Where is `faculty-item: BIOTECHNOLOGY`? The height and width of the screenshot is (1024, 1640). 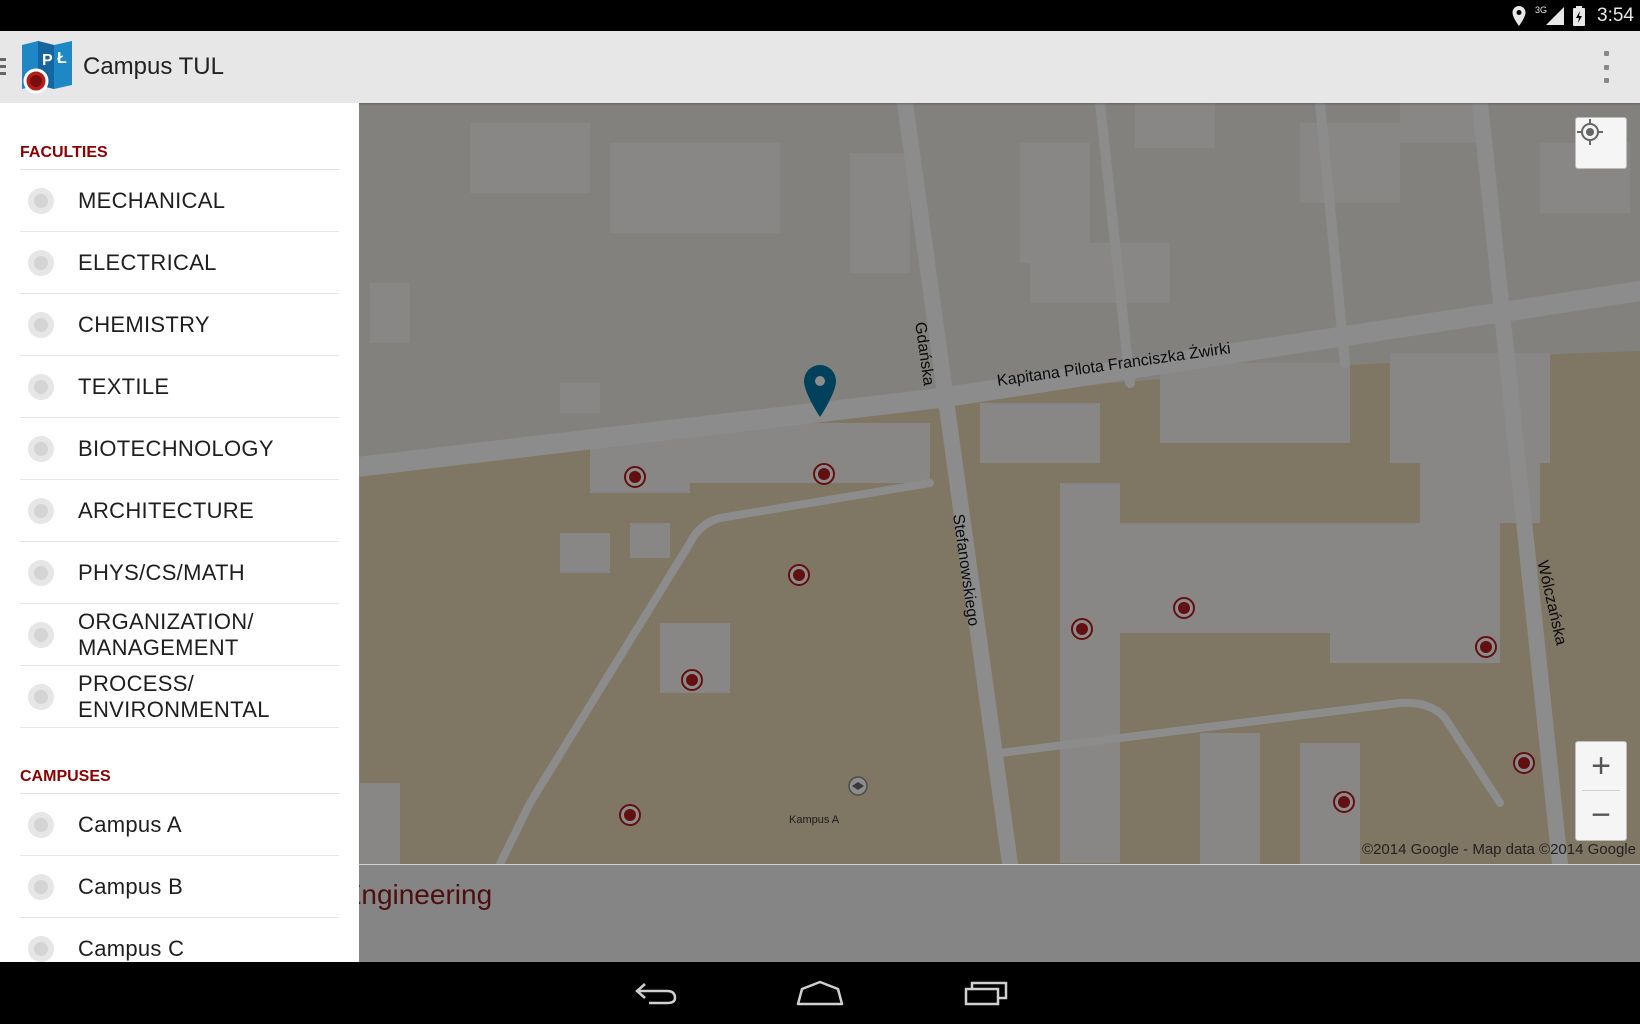 faculty-item: BIOTECHNOLOGY is located at coordinates (179, 449).